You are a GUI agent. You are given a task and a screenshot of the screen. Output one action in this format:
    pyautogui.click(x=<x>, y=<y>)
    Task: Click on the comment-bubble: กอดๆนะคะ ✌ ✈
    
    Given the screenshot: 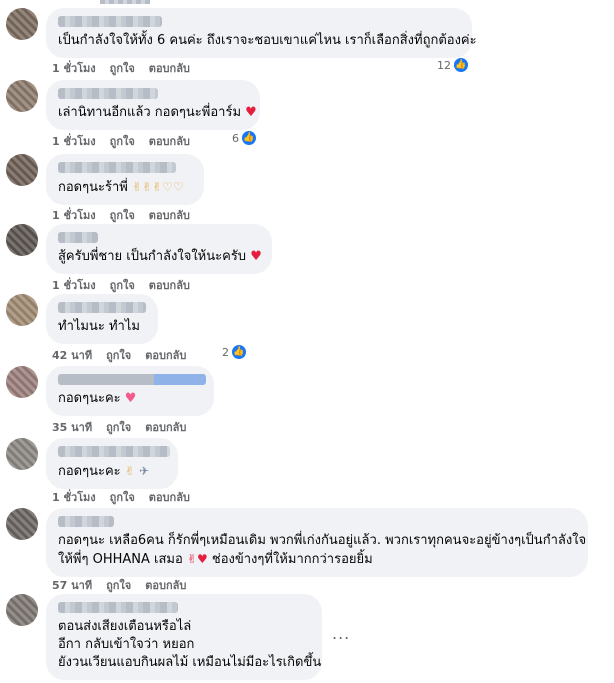 What is the action you would take?
    pyautogui.click(x=112, y=463)
    